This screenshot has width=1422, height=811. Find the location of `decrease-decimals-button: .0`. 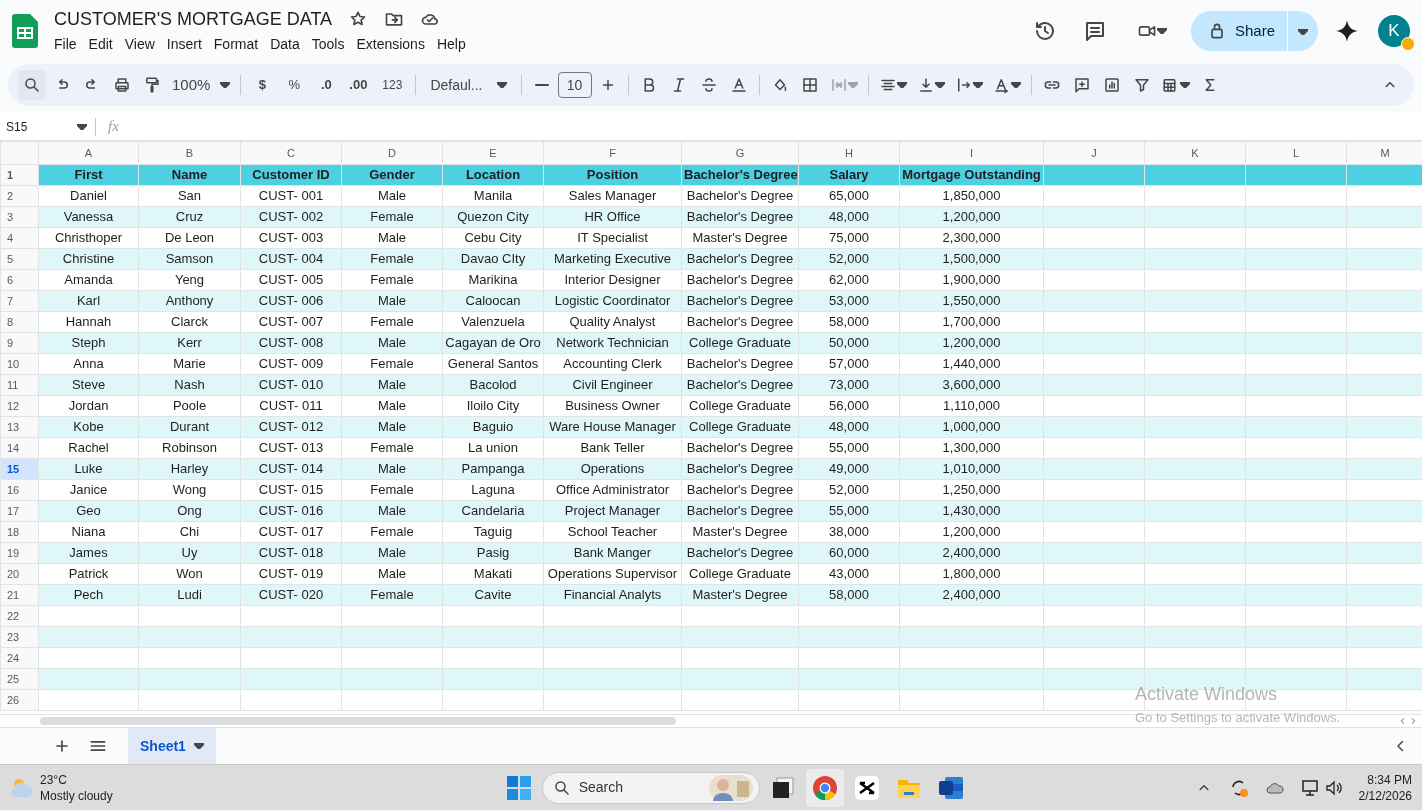

decrease-decimals-button: .0 is located at coordinates (326, 85).